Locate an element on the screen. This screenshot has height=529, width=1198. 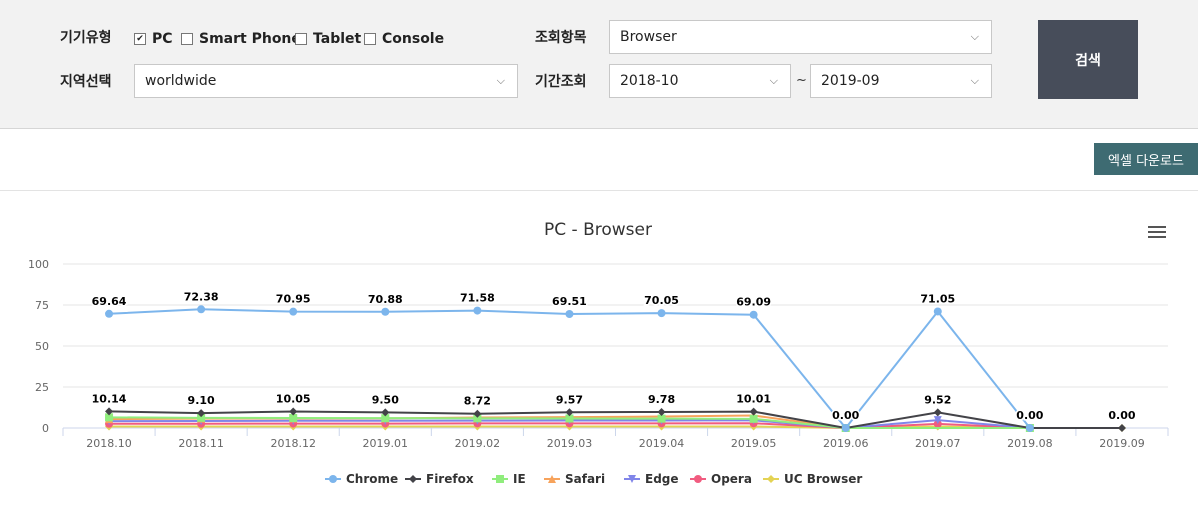
data-label: 9.10 is located at coordinates (201, 400).